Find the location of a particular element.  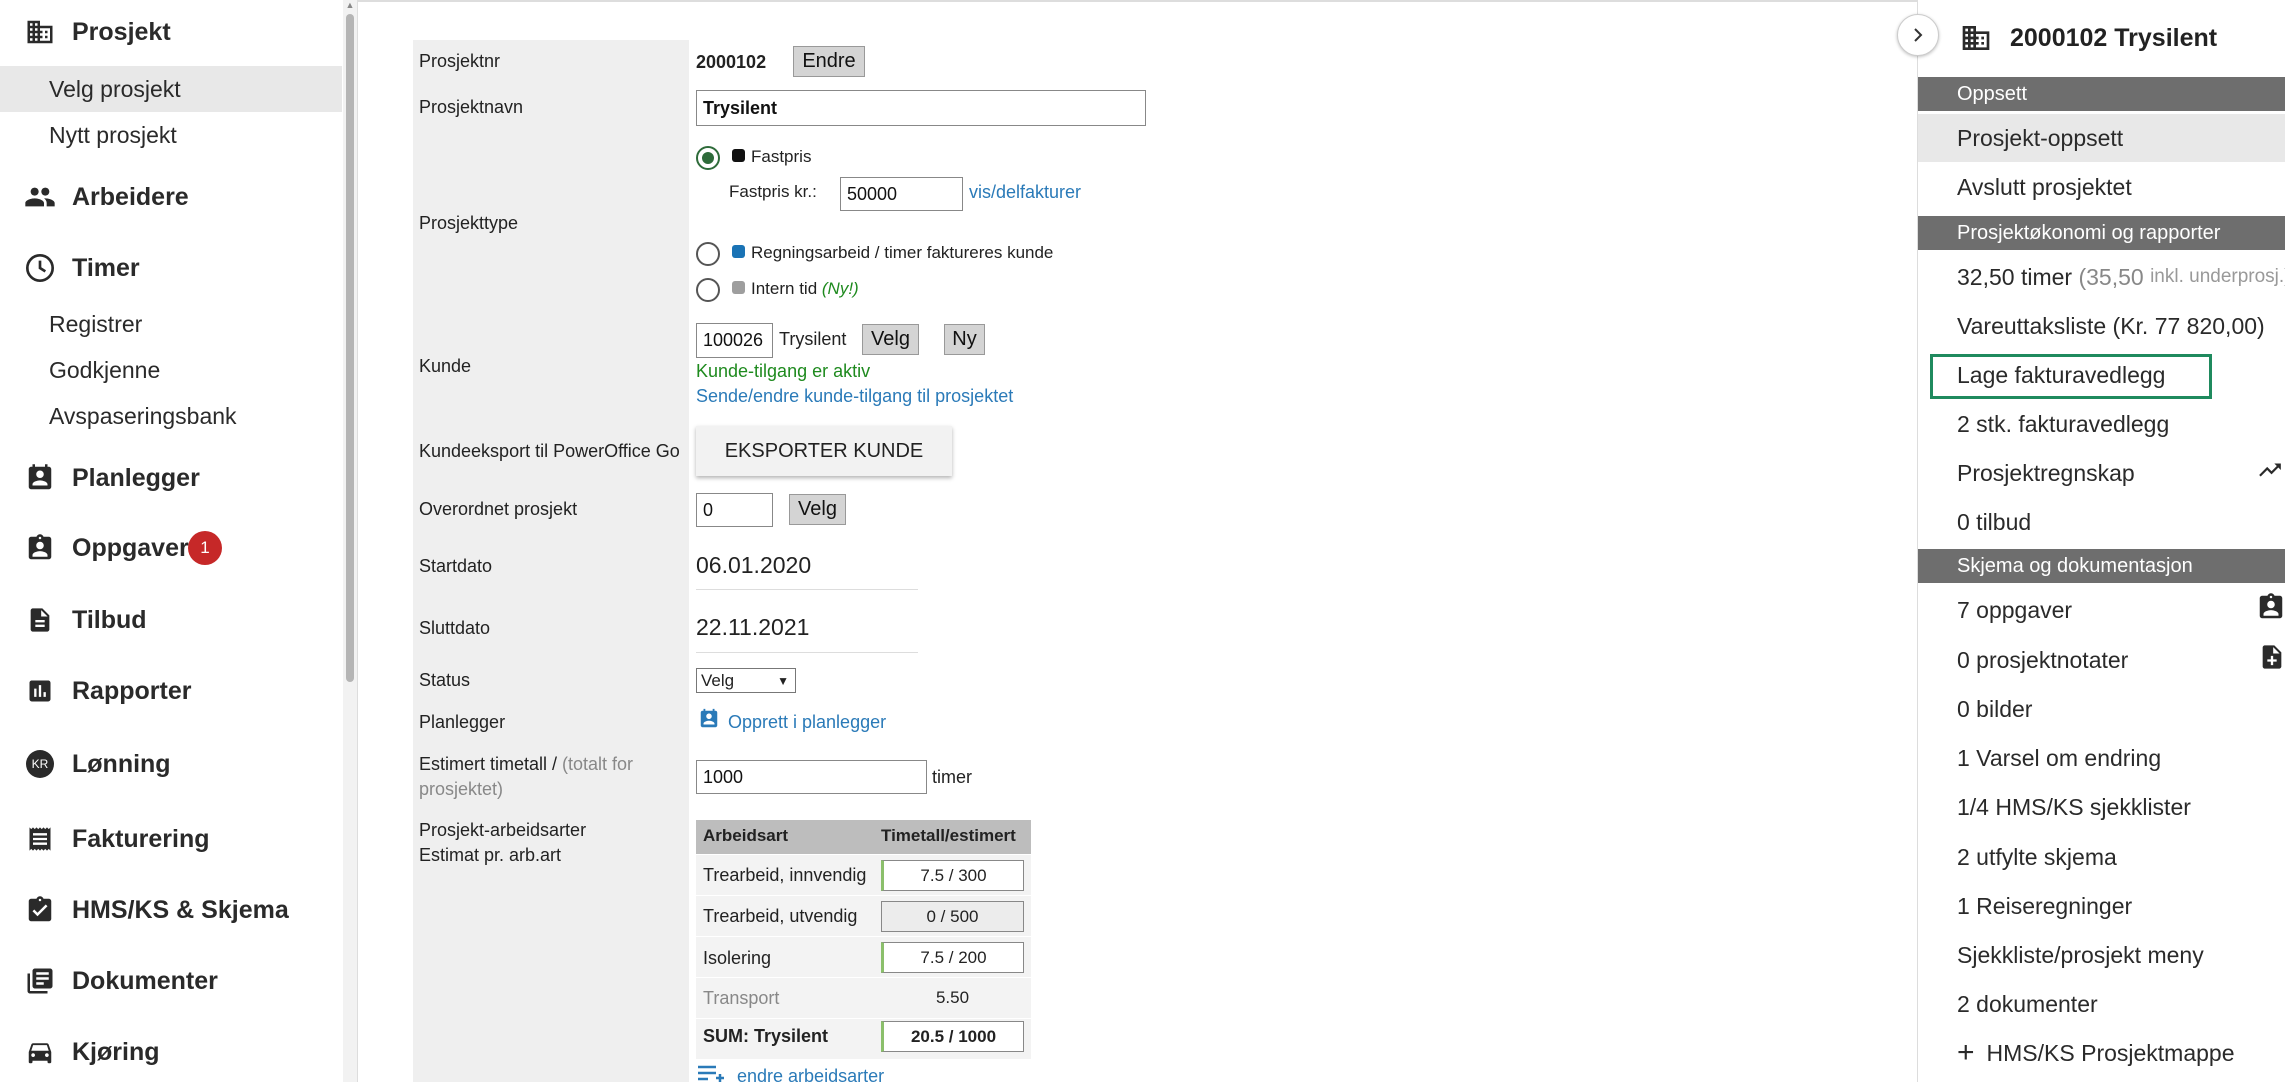

arbeidsart-name: Transport is located at coordinates (741, 998).